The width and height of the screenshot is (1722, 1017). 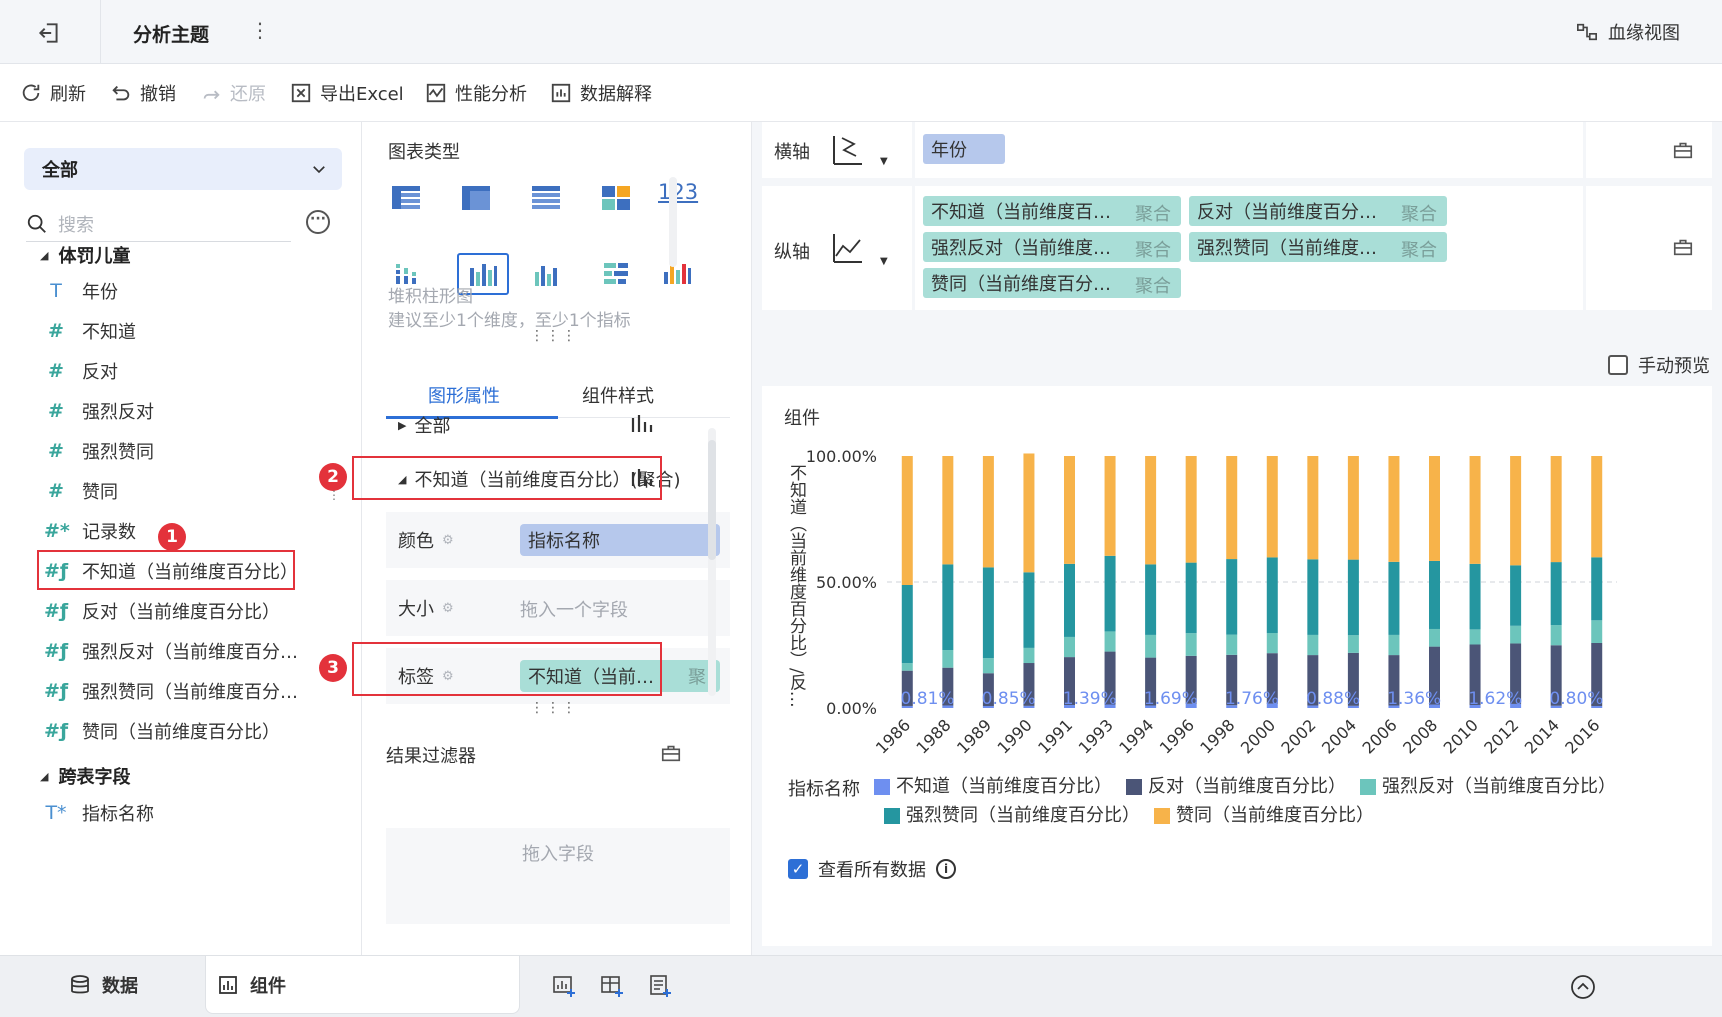 What do you see at coordinates (104, 985) in the screenshot?
I see `tab-data: 数据` at bounding box center [104, 985].